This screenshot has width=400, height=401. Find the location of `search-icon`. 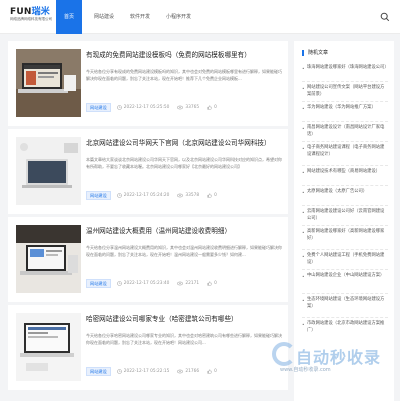

search-icon is located at coordinates (385, 17).